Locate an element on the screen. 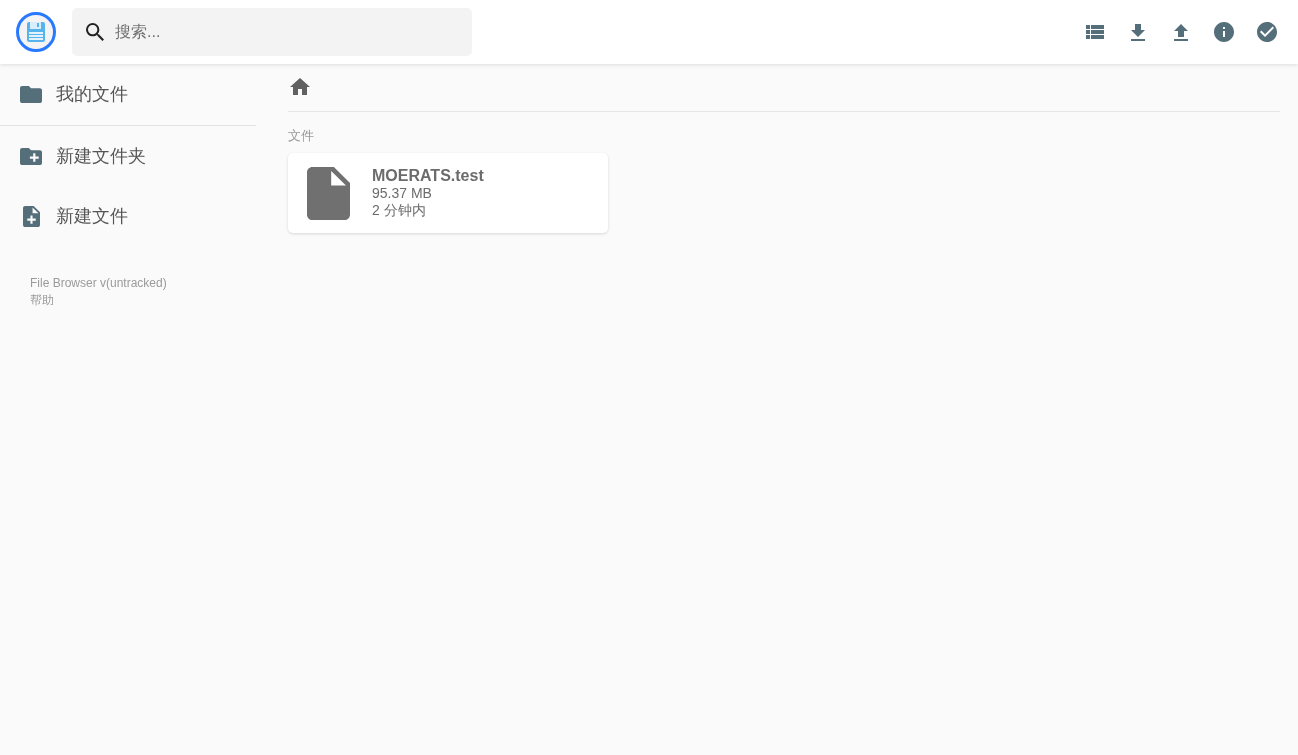 Image resolution: width=1298 pixels, height=755 pixels. section-heading: 文件 is located at coordinates (301, 136).